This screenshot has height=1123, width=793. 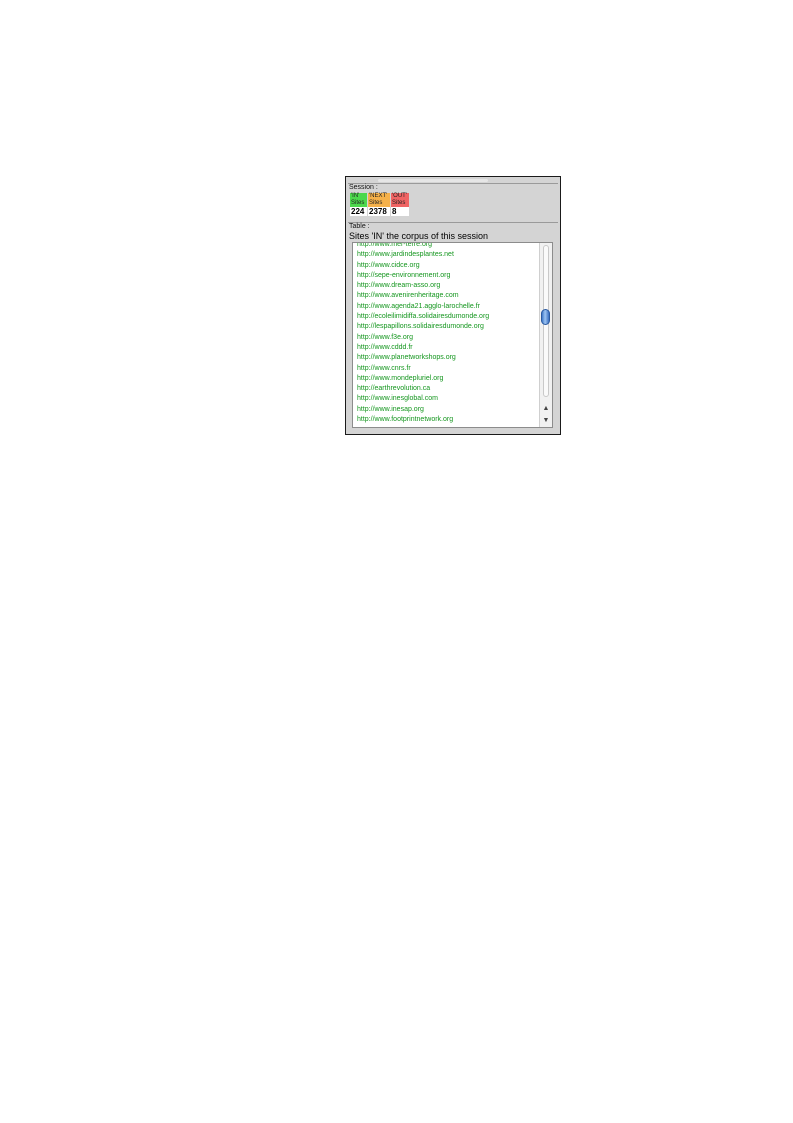 What do you see at coordinates (449, 389) in the screenshot?
I see `site-link: http://earthrevolution.ca` at bounding box center [449, 389].